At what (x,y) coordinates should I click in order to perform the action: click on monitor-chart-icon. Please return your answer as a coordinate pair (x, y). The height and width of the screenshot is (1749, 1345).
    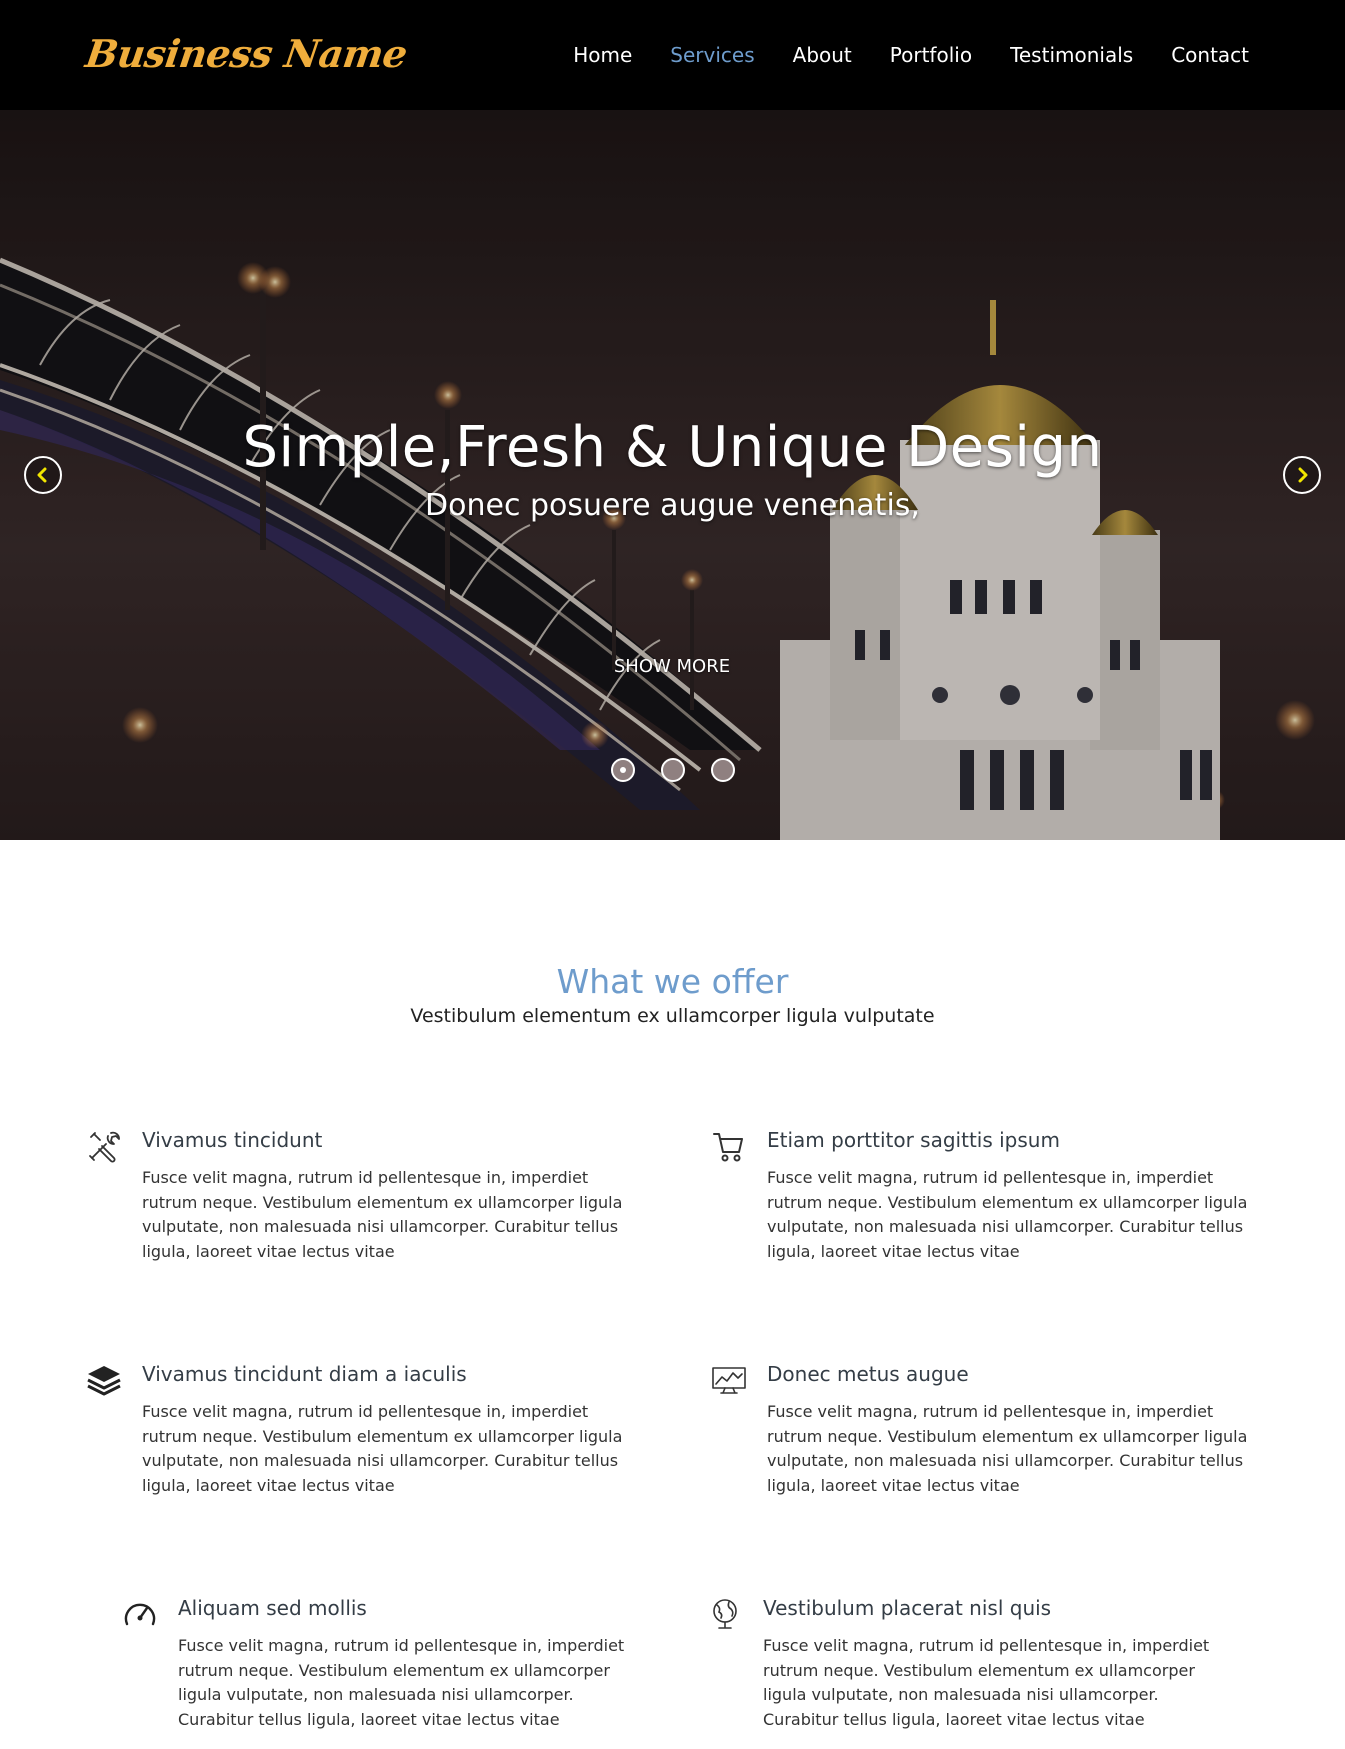
    Looking at the image, I should click on (729, 1380).